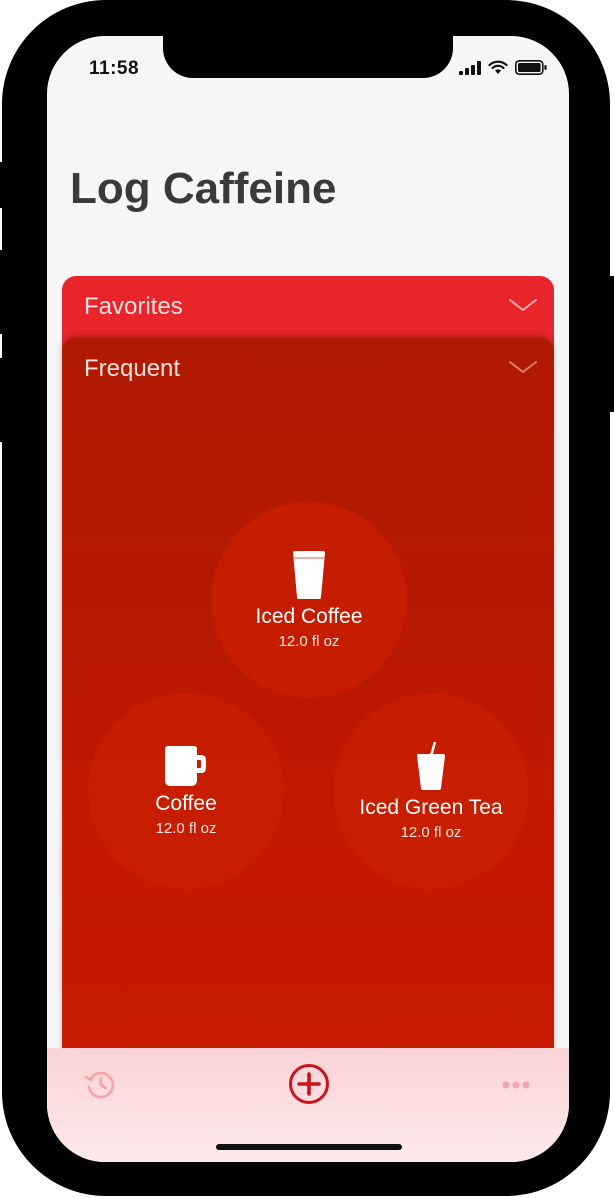  What do you see at coordinates (3, 185) in the screenshot?
I see `side-button-mute` at bounding box center [3, 185].